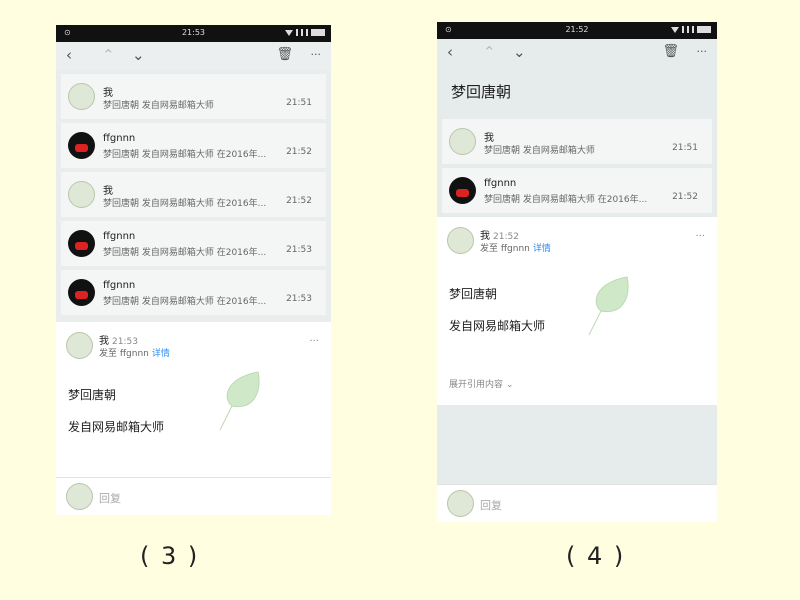 The width and height of the screenshot is (800, 600). Describe the element at coordinates (481, 383) in the screenshot. I see `expand-quoted-link: 展开引用内容 ⌄` at that location.